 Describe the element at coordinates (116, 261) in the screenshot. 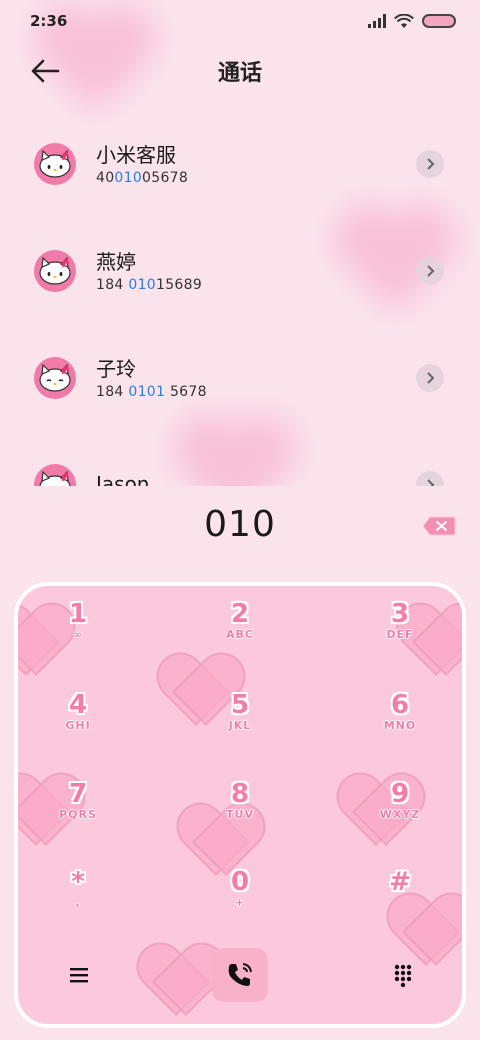

I see `contact-name: 燕婷` at that location.